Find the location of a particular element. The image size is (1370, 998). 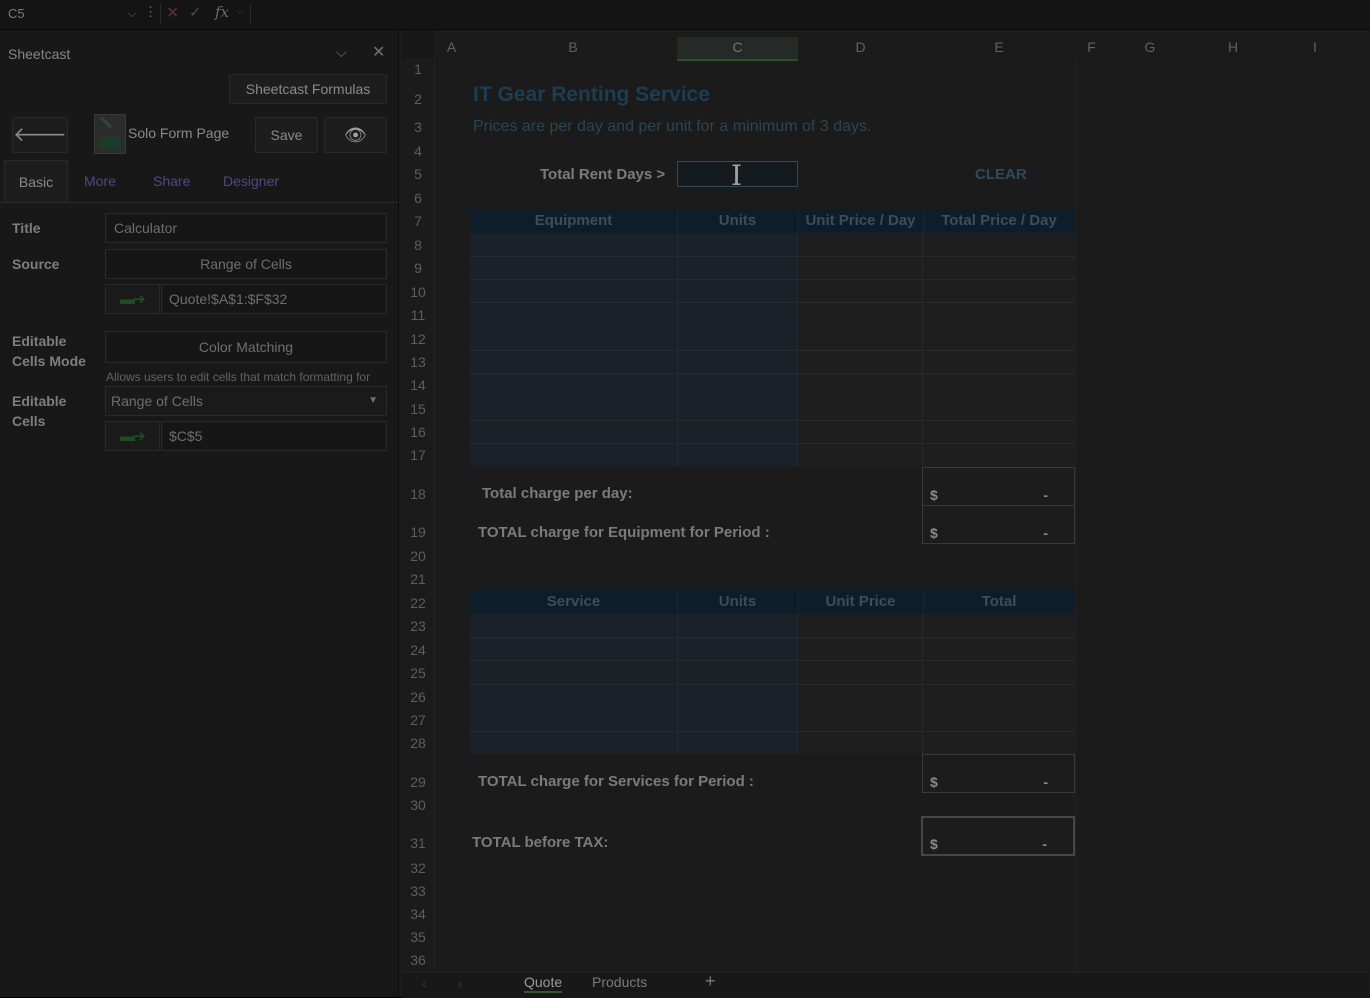

row-header: 35 is located at coordinates (418, 937).